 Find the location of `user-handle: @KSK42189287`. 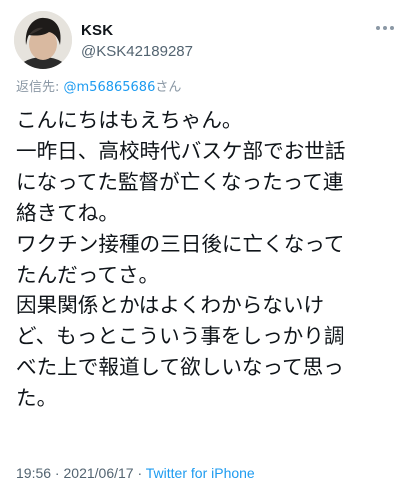

user-handle: @KSK42189287 is located at coordinates (137, 51).